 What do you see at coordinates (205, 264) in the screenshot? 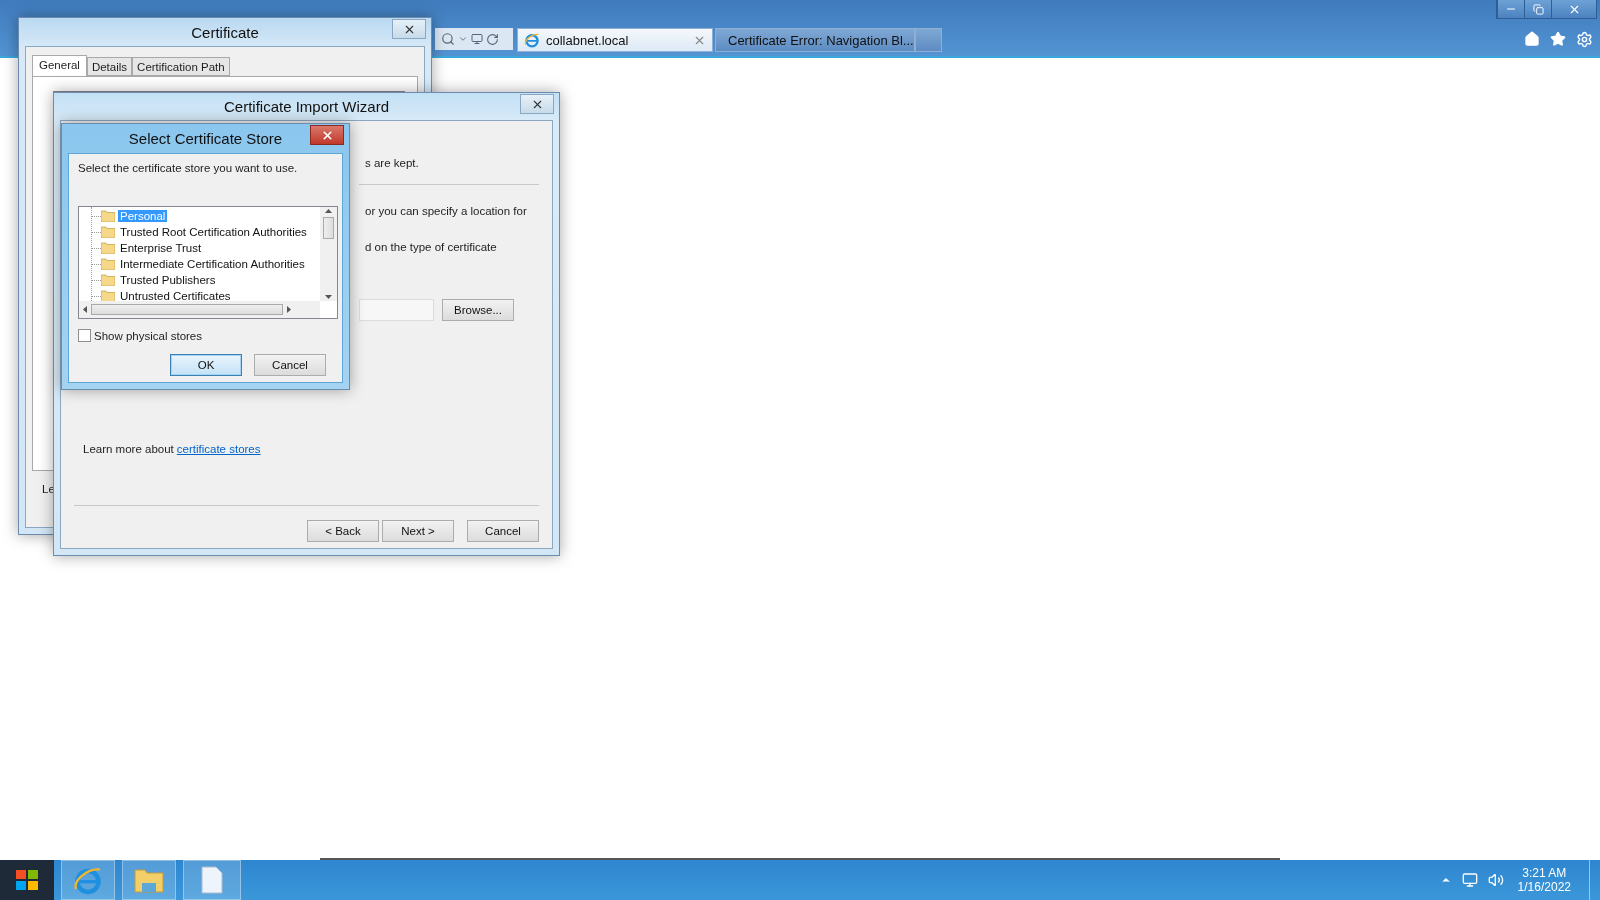
I see `store-item: Intermediate Certification Authorities` at bounding box center [205, 264].